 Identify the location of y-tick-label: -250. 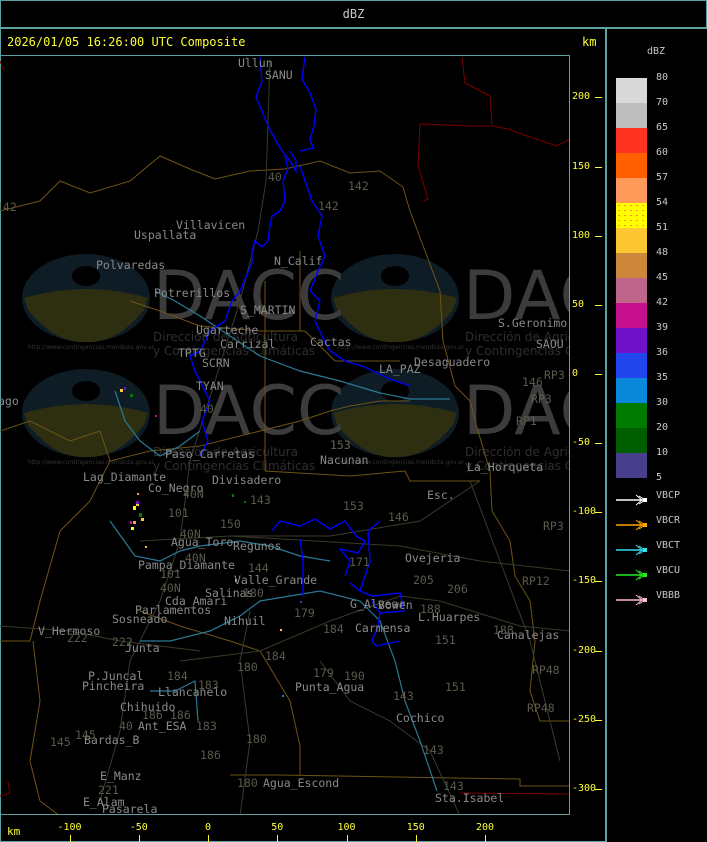
(584, 719).